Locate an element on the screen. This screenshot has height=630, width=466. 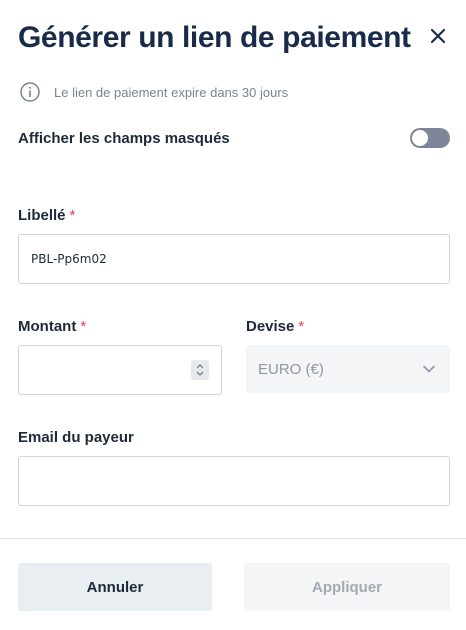
apply-button: Appliquer is located at coordinates (347, 587).